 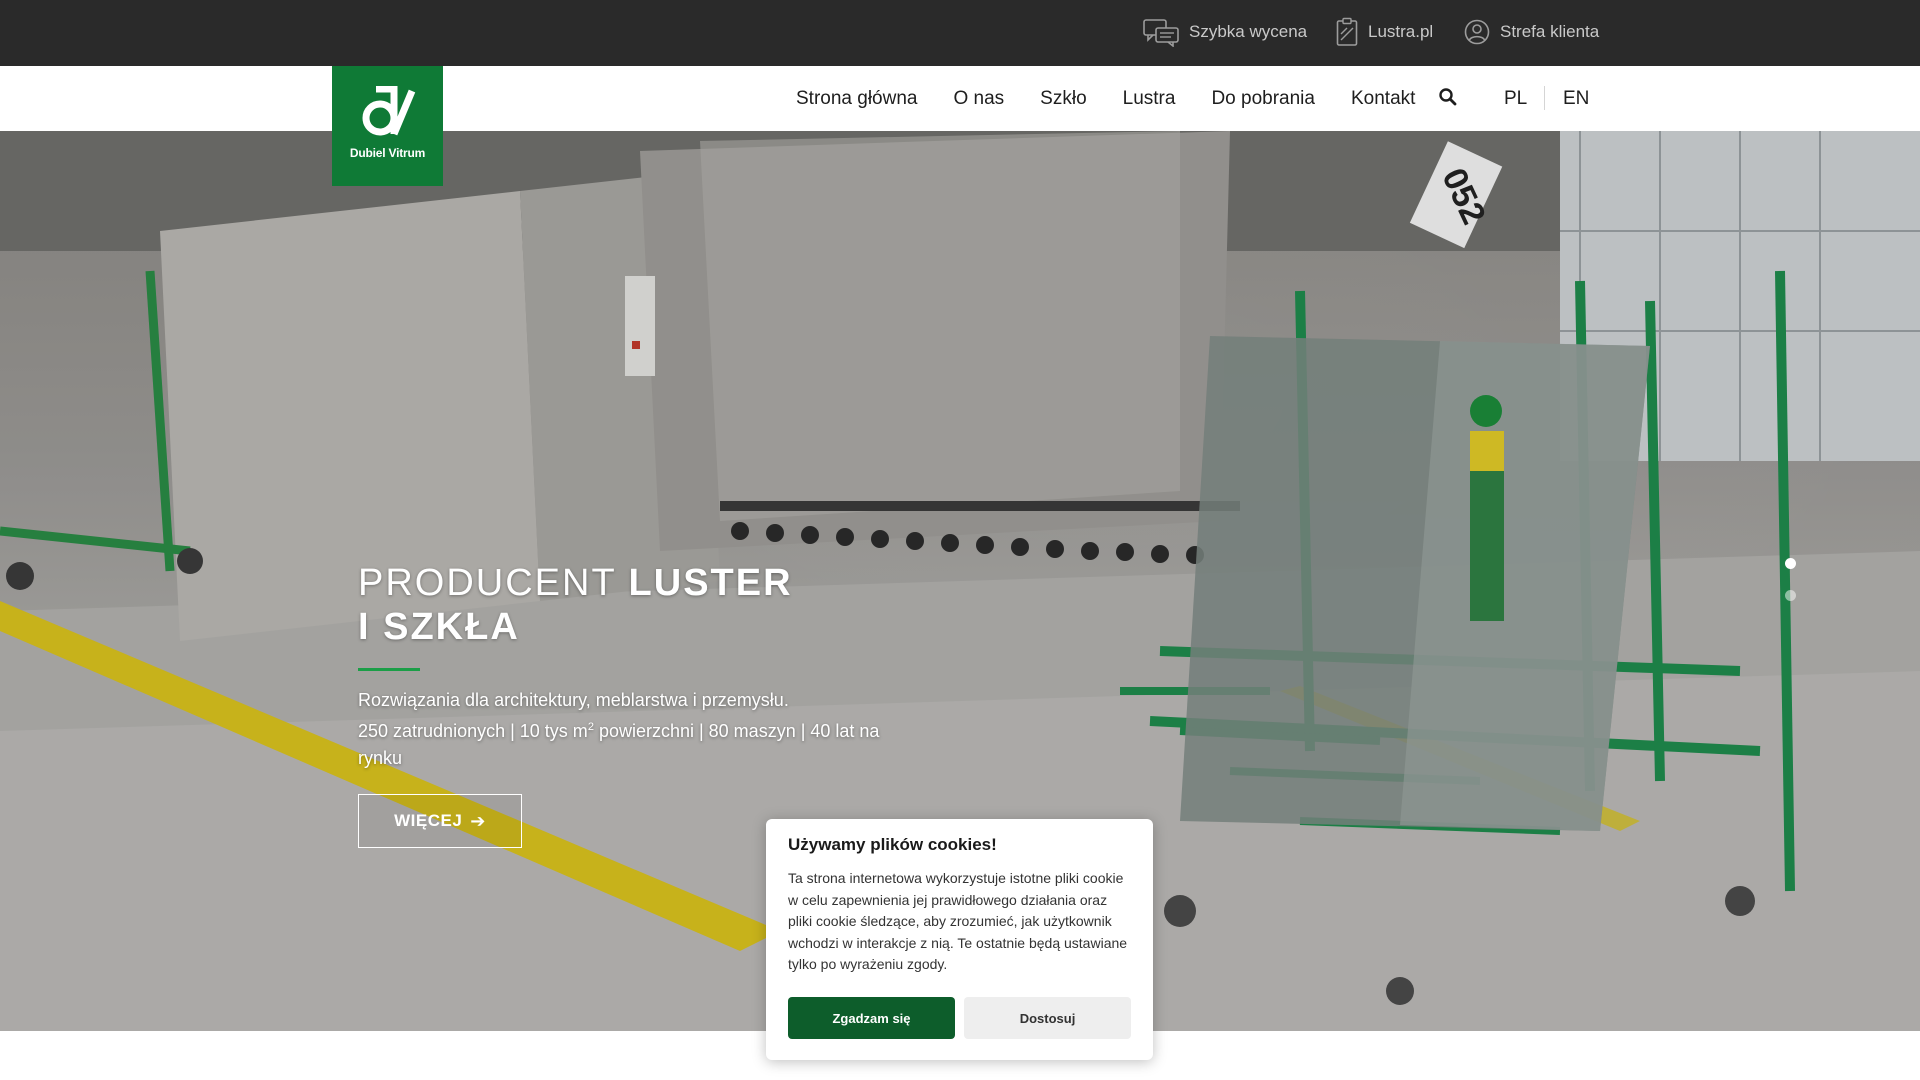 I want to click on cookie-title: Używamy plików cookies!, so click(x=892, y=844).